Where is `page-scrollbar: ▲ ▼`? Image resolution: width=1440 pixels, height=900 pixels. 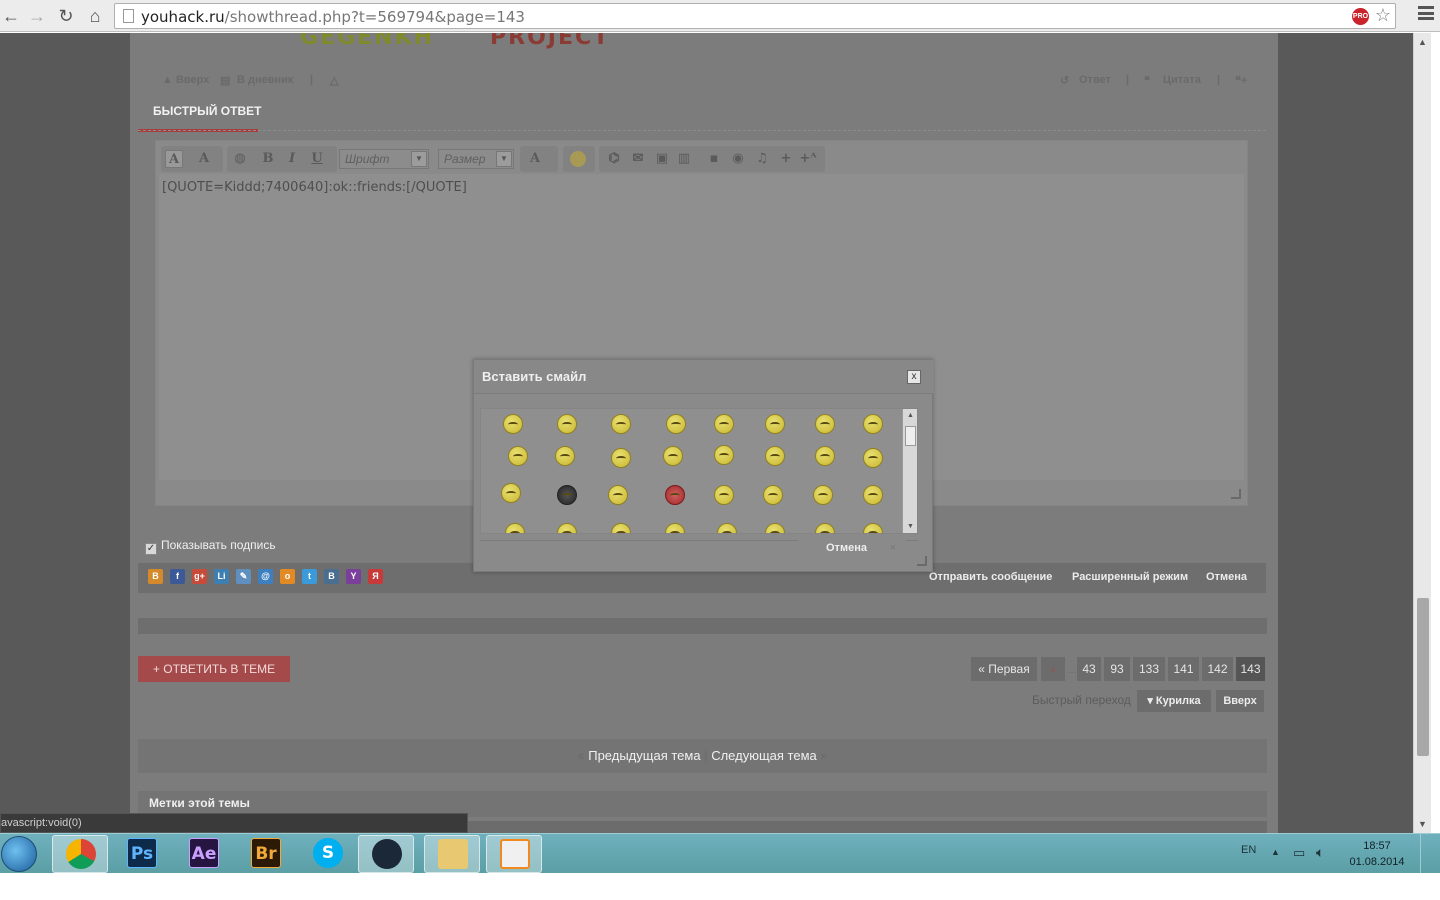
page-scrollbar: ▲ ▼ is located at coordinates (1422, 433).